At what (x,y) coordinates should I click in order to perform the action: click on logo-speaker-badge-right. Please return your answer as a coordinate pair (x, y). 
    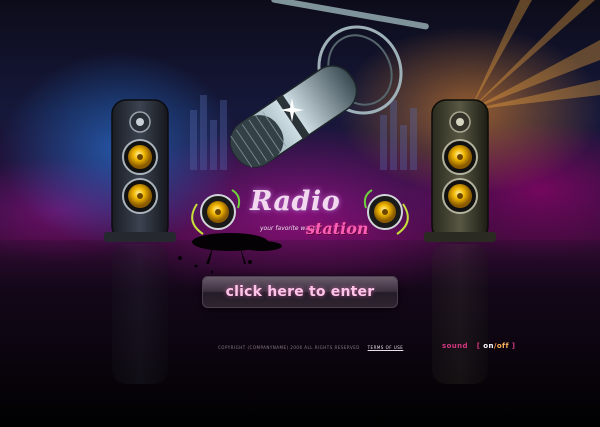
    Looking at the image, I should click on (386, 212).